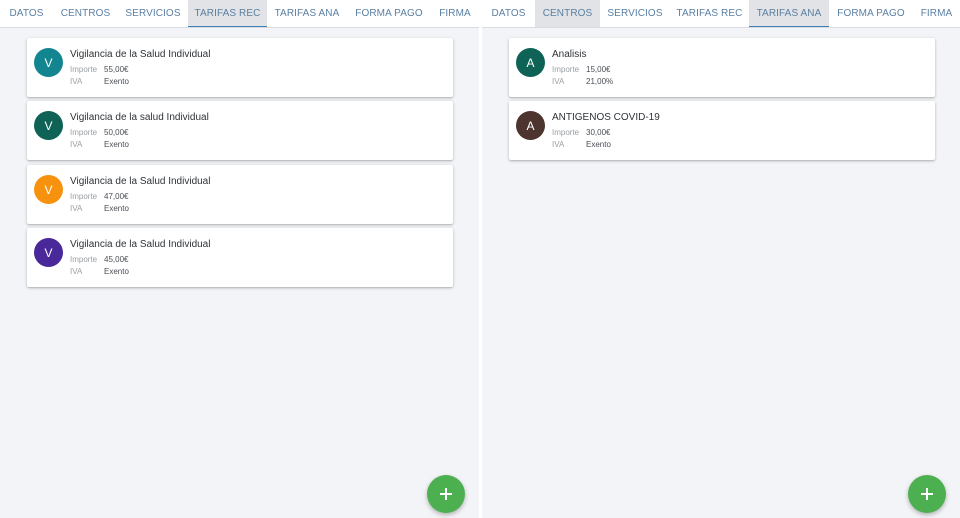  I want to click on importe-row: Importe 50,00€, so click(99, 132).